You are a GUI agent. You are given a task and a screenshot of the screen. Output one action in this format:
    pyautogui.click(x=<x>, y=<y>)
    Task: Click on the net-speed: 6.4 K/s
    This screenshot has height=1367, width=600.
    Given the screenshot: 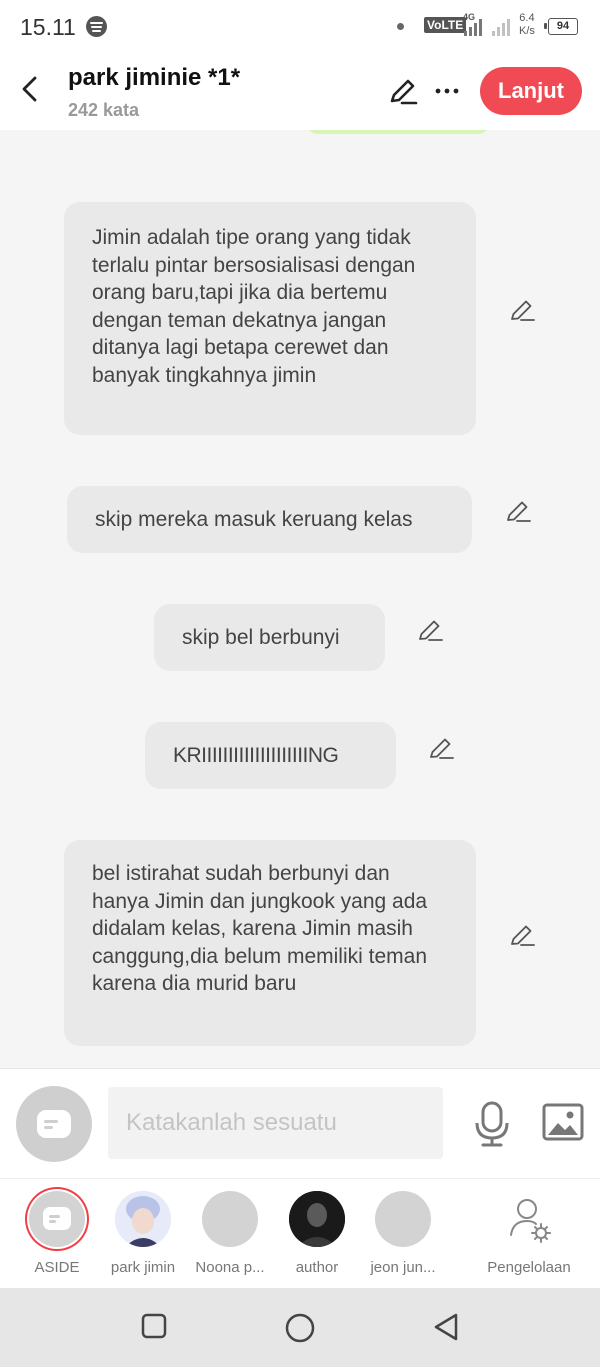 What is the action you would take?
    pyautogui.click(x=527, y=24)
    